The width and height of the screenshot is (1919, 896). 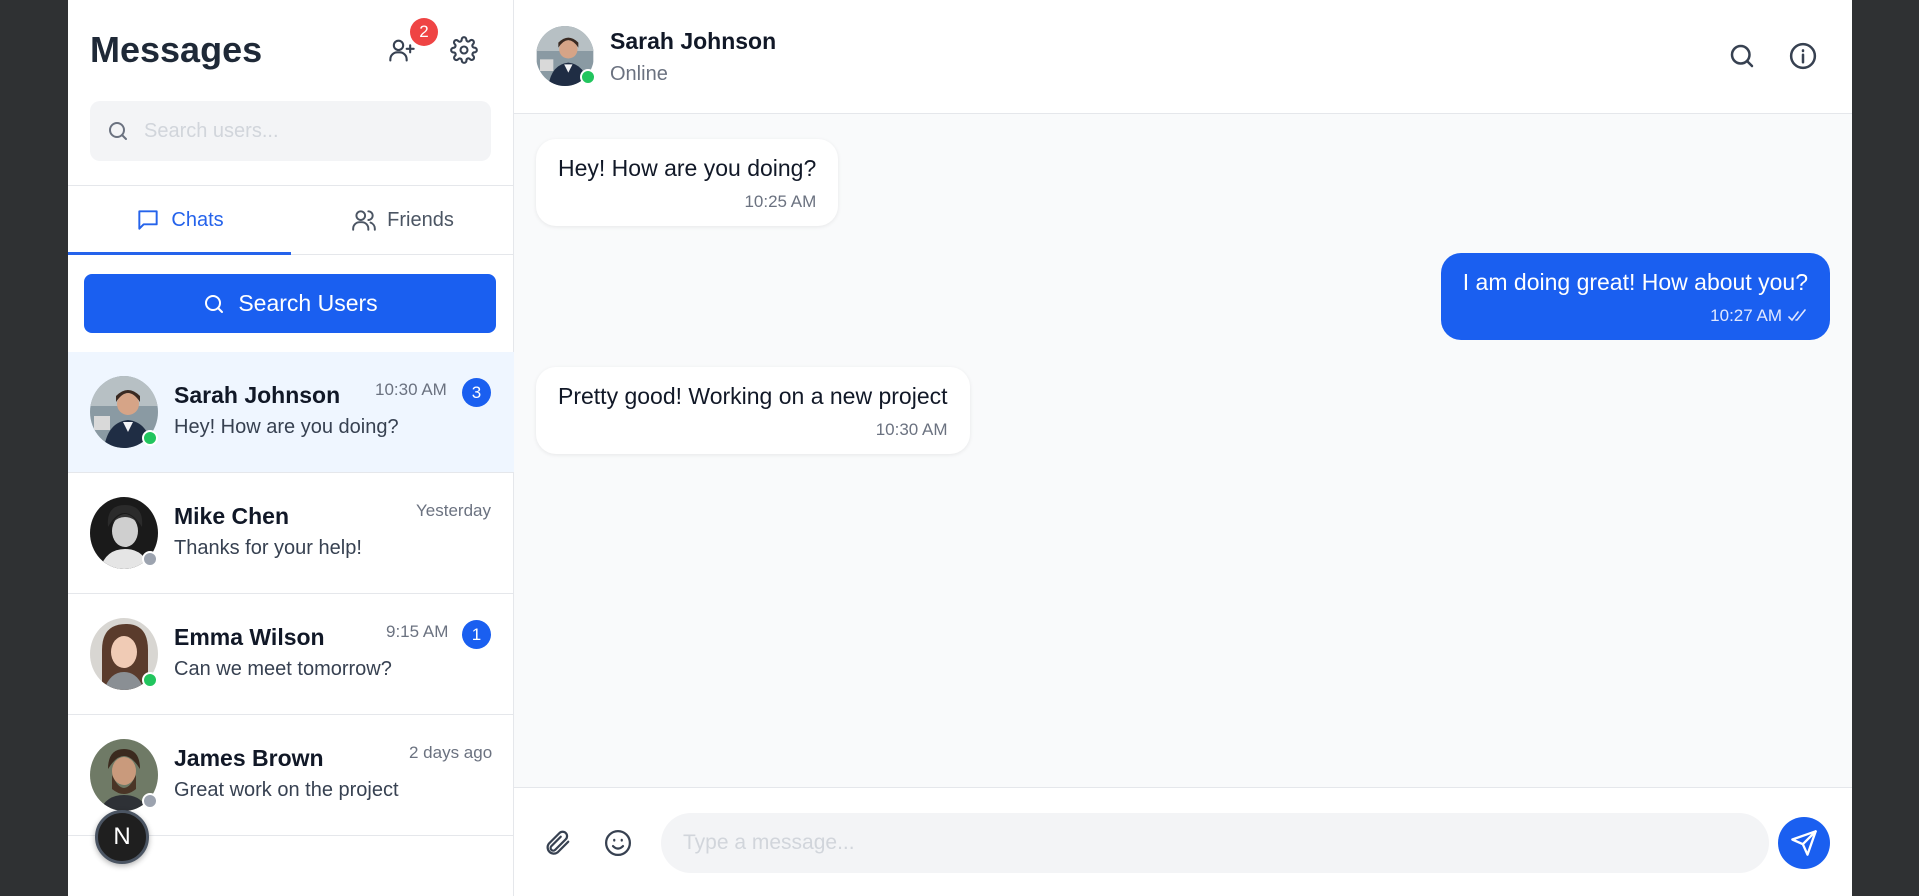 I want to click on chat-preview: Hey! How are you doing?, so click(x=286, y=427).